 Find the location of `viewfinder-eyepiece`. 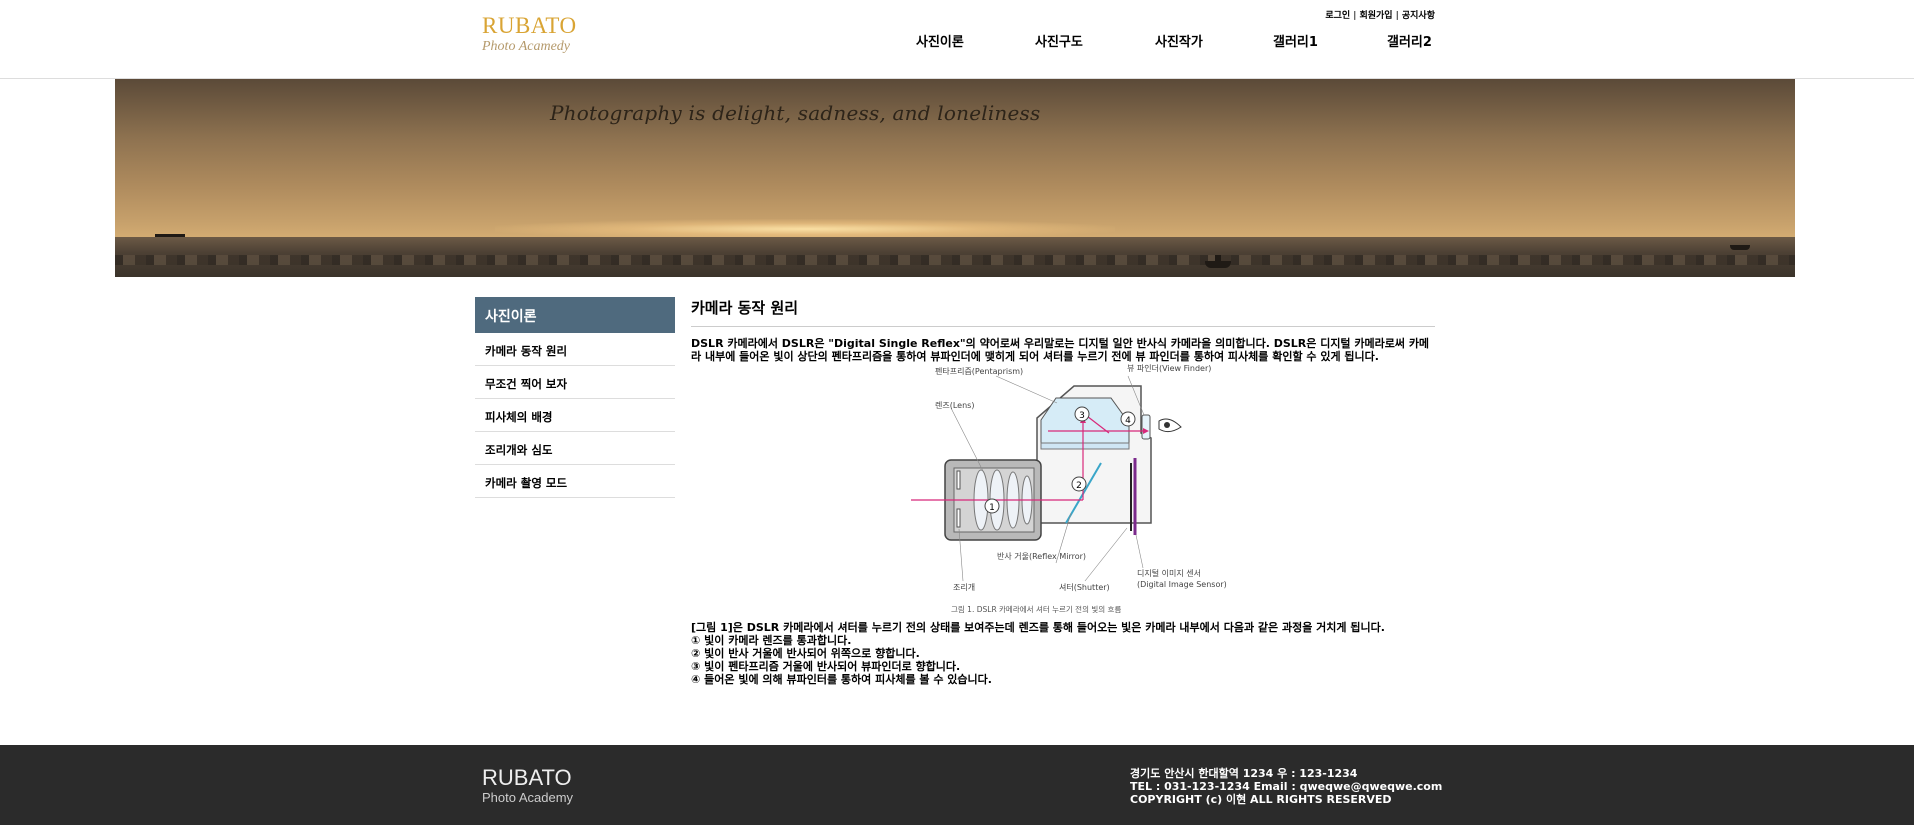

viewfinder-eyepiece is located at coordinates (1146, 427).